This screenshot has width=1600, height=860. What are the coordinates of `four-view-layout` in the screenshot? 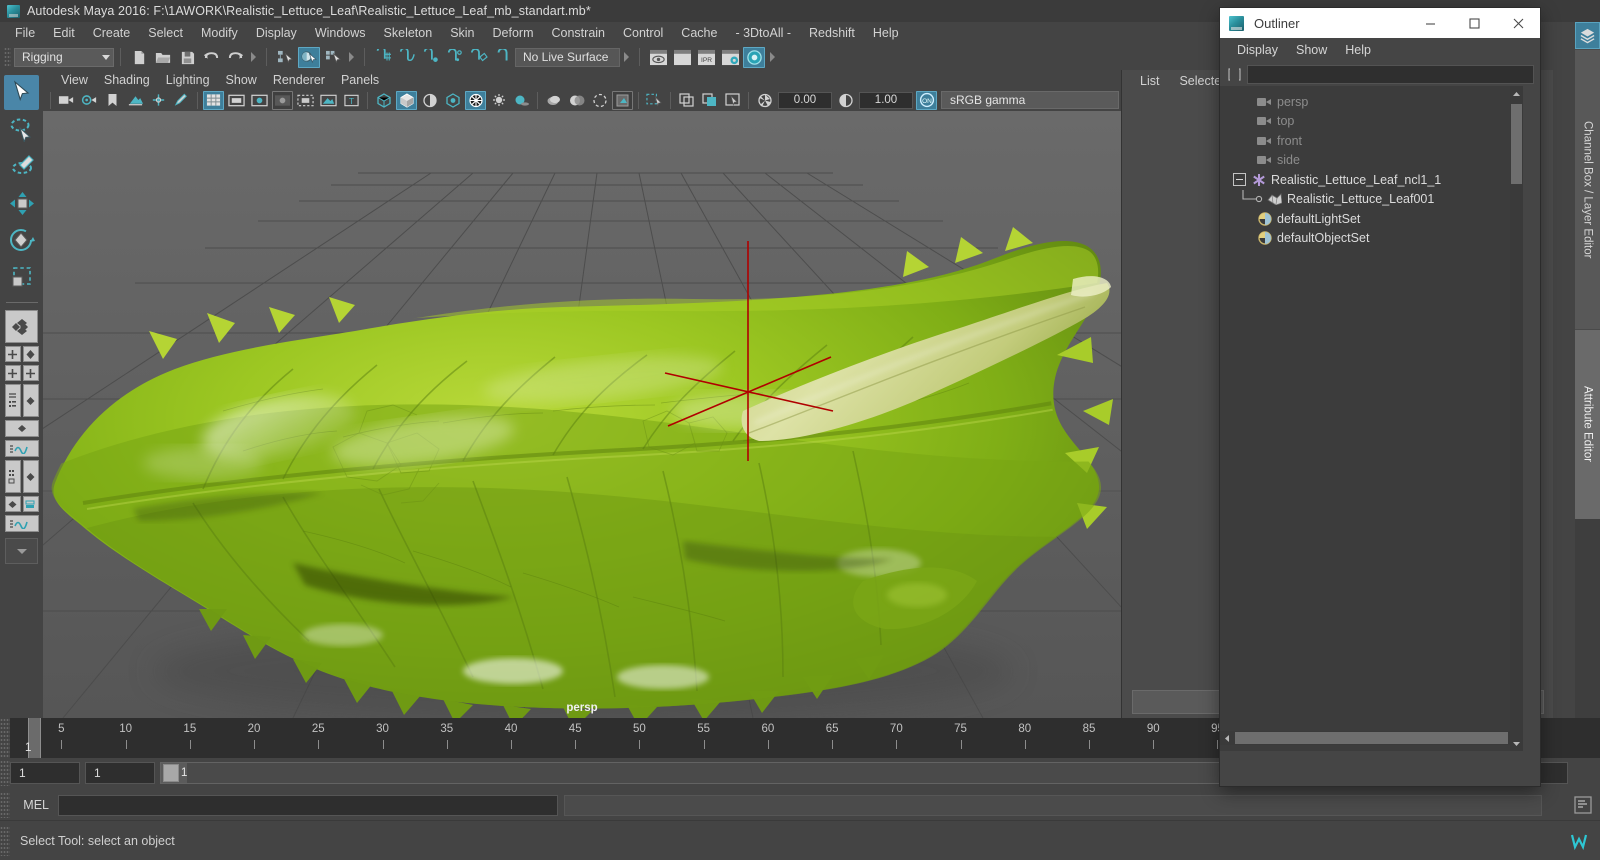 It's located at (21, 354).